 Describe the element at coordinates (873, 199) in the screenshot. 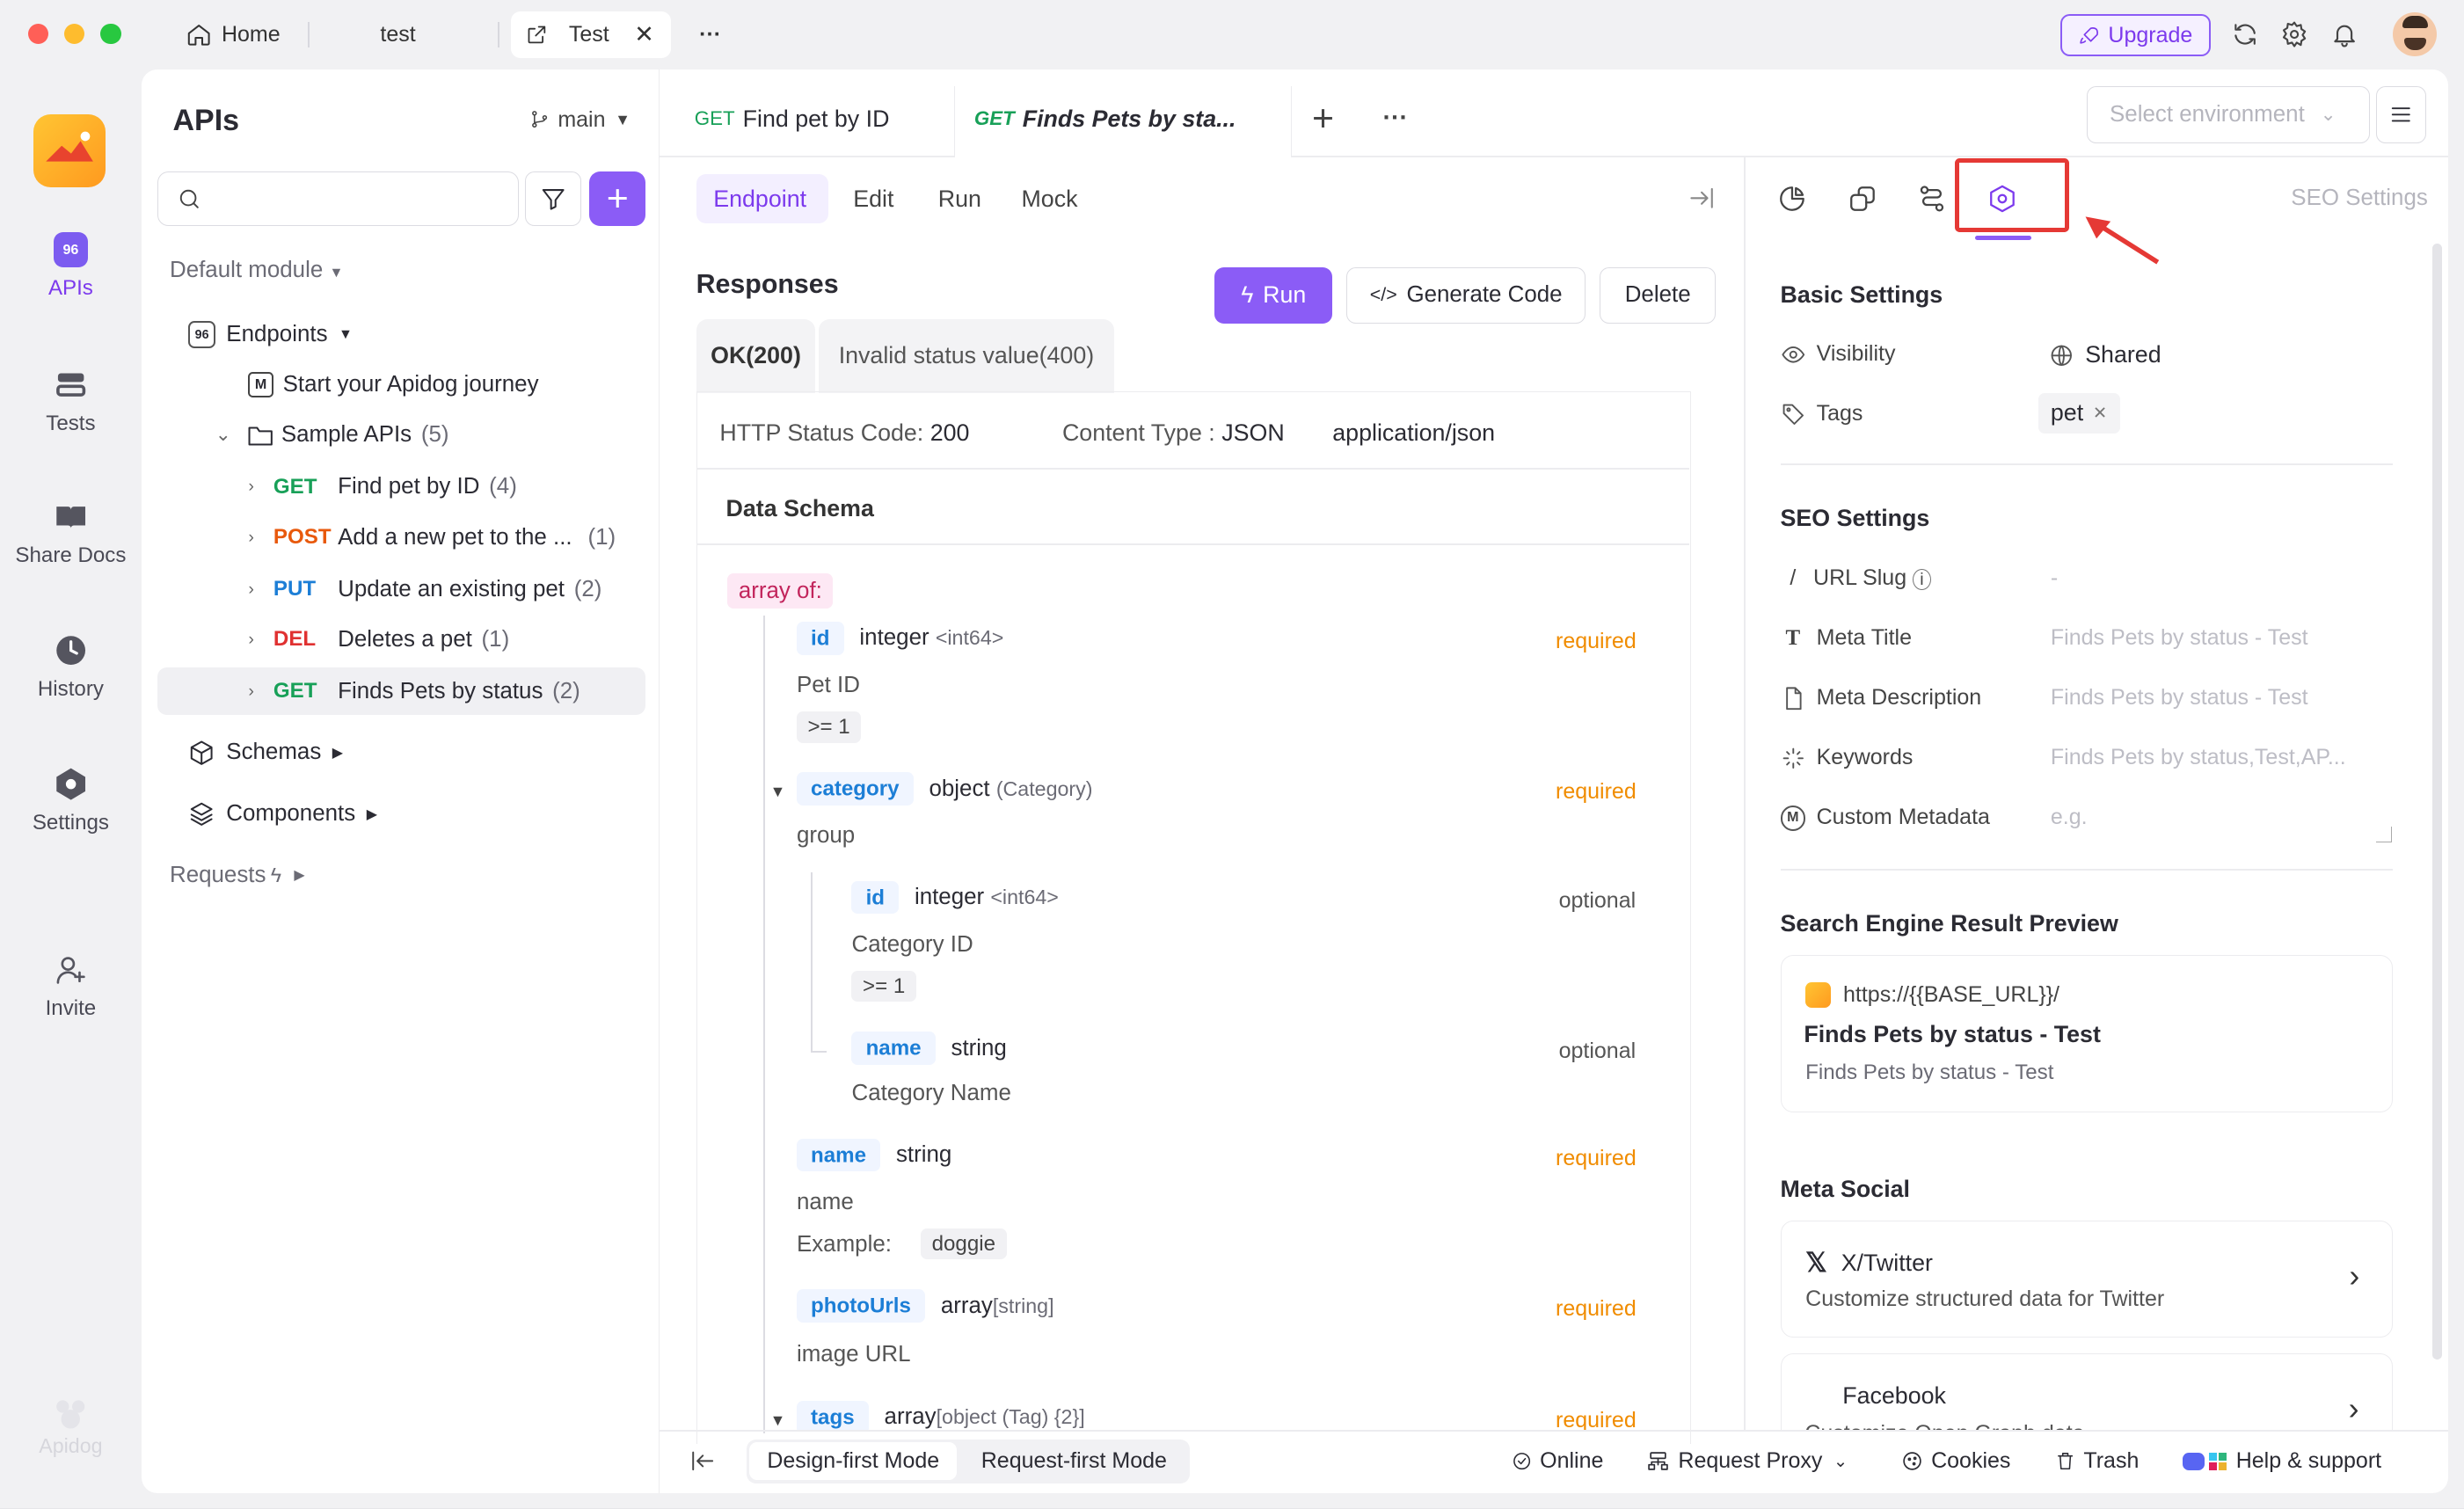

I see `subtab-edit: Edit` at that location.